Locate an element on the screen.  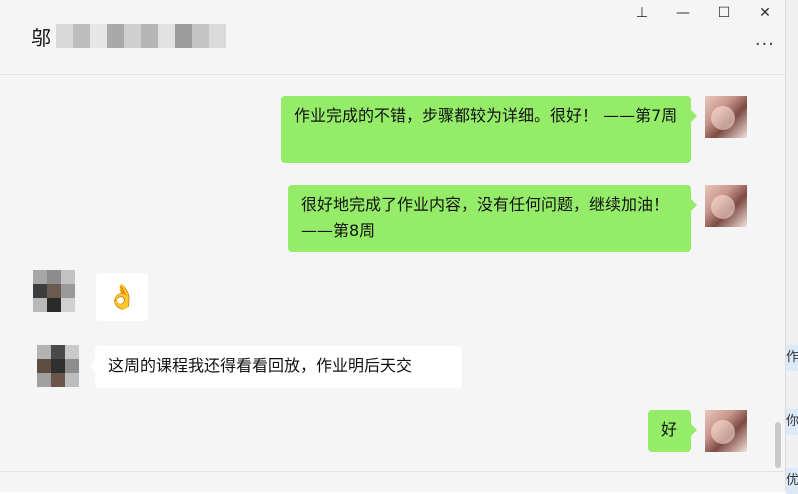
title-bar: 邬 ⊥ — ☐ ✕ ··· is located at coordinates (392, 37).